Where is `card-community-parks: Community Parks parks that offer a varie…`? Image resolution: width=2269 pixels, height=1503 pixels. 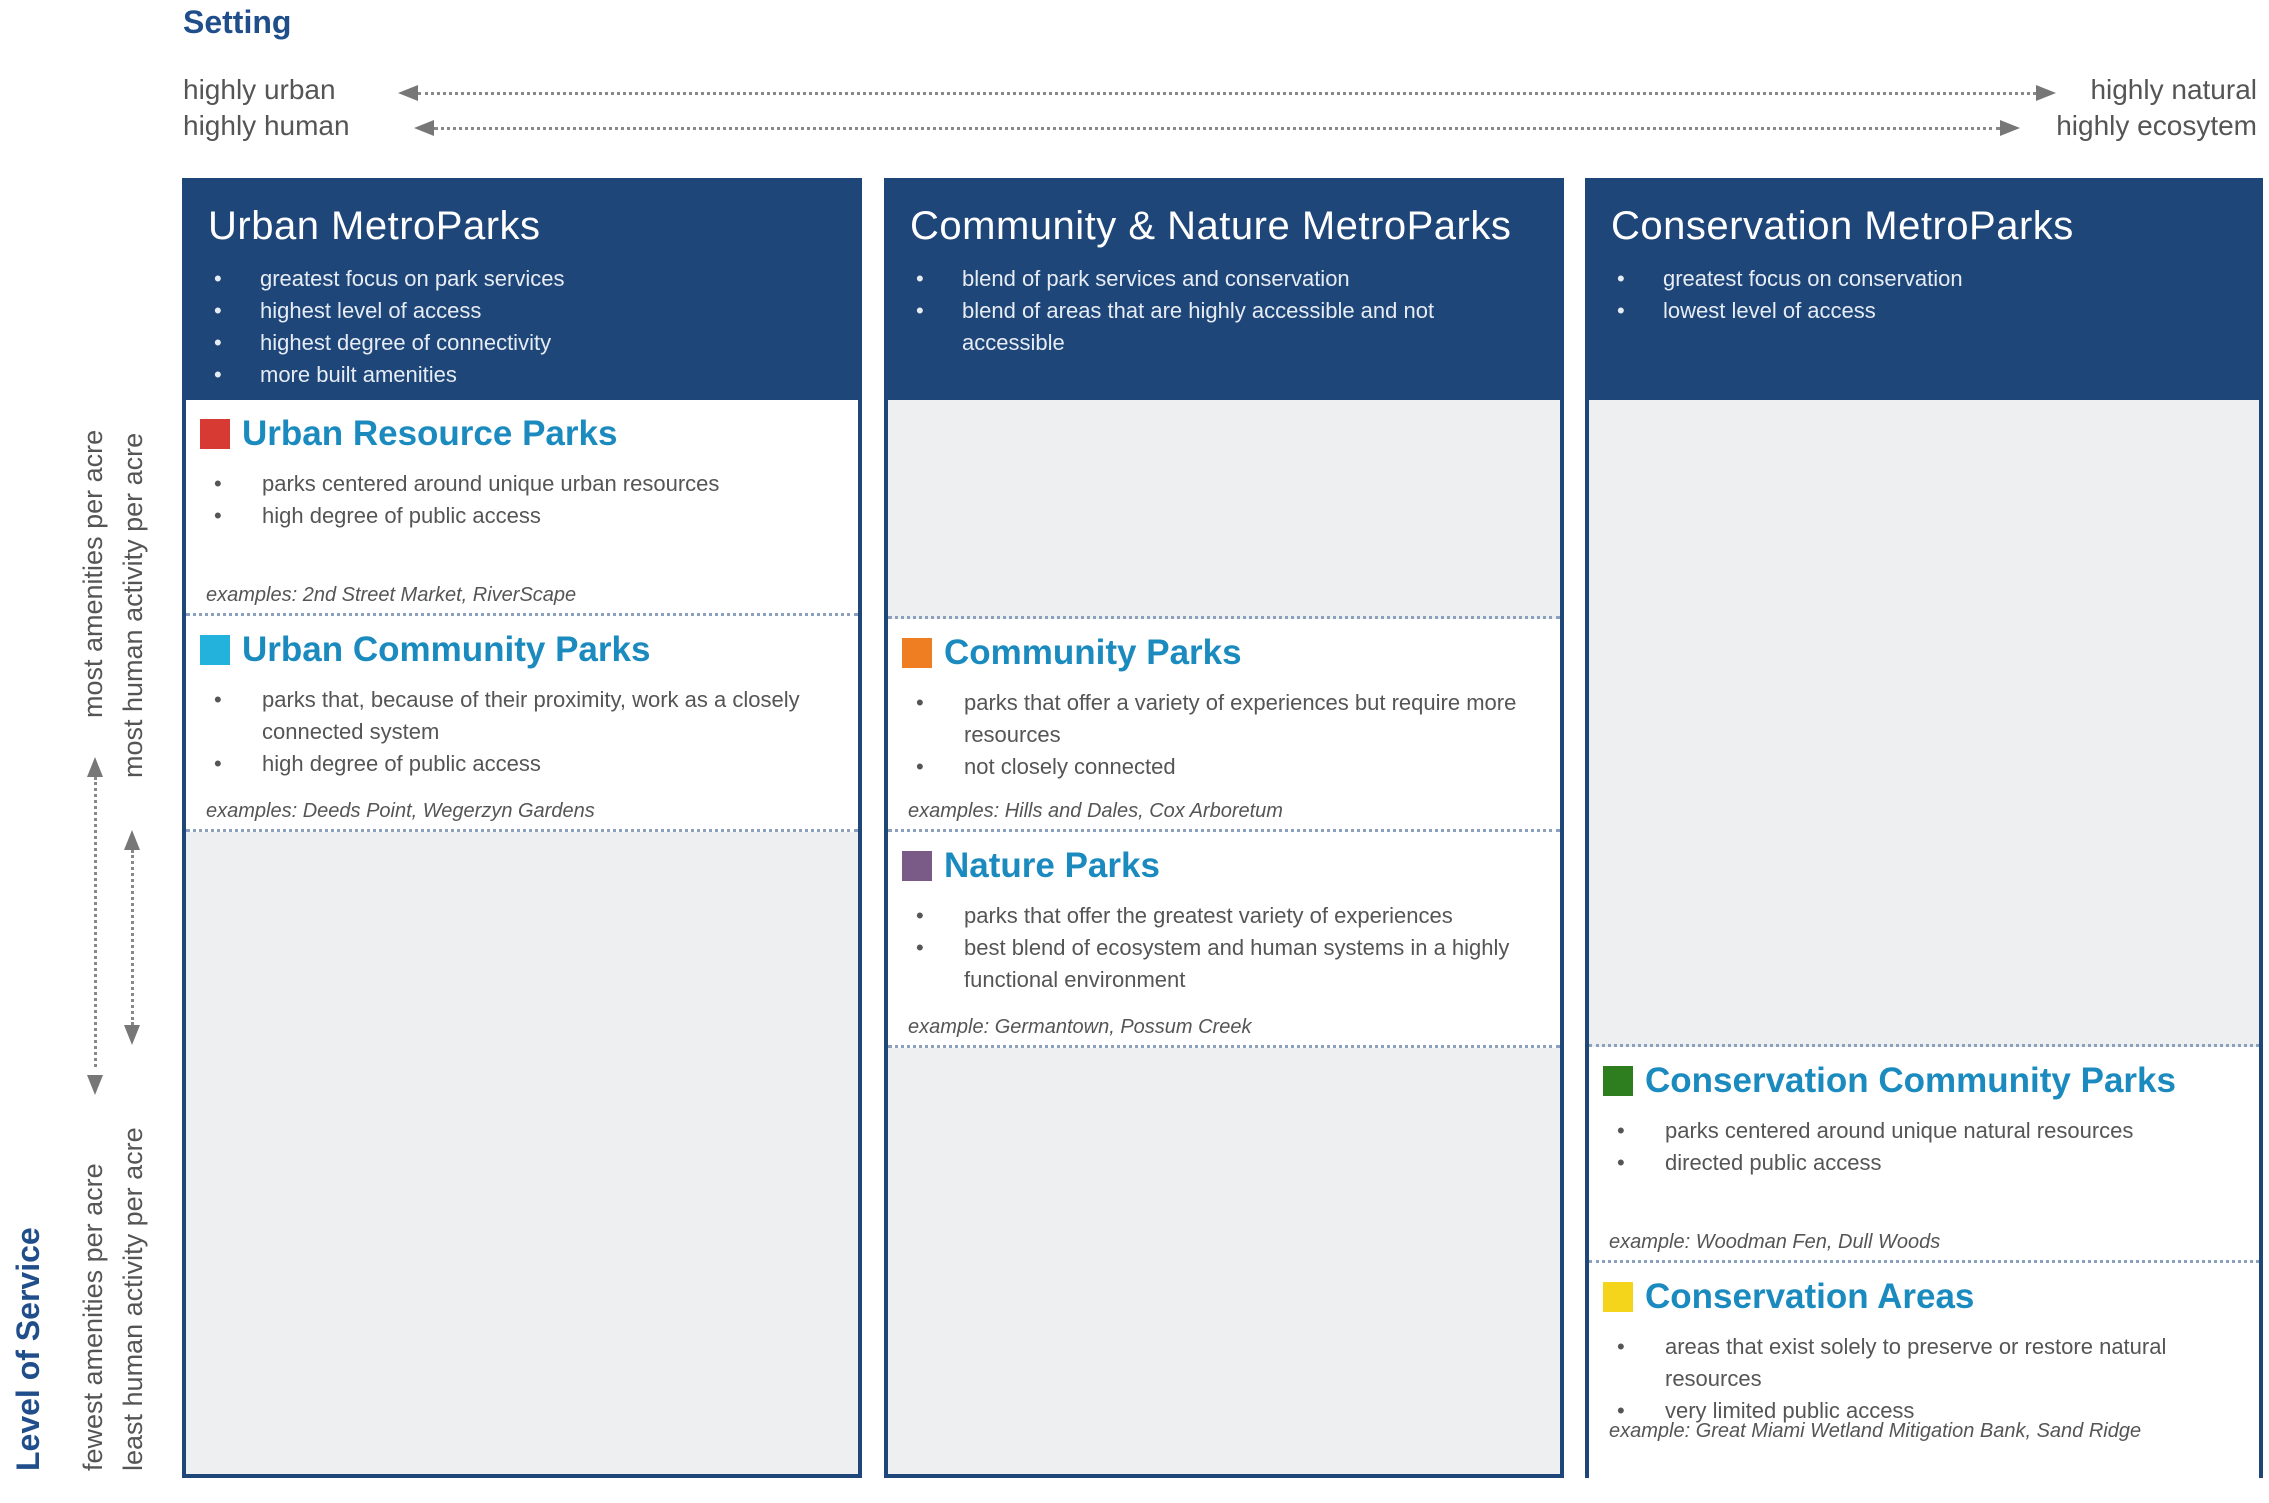
card-community-parks: Community Parks parks that offer a varie… is located at coordinates (1224, 725).